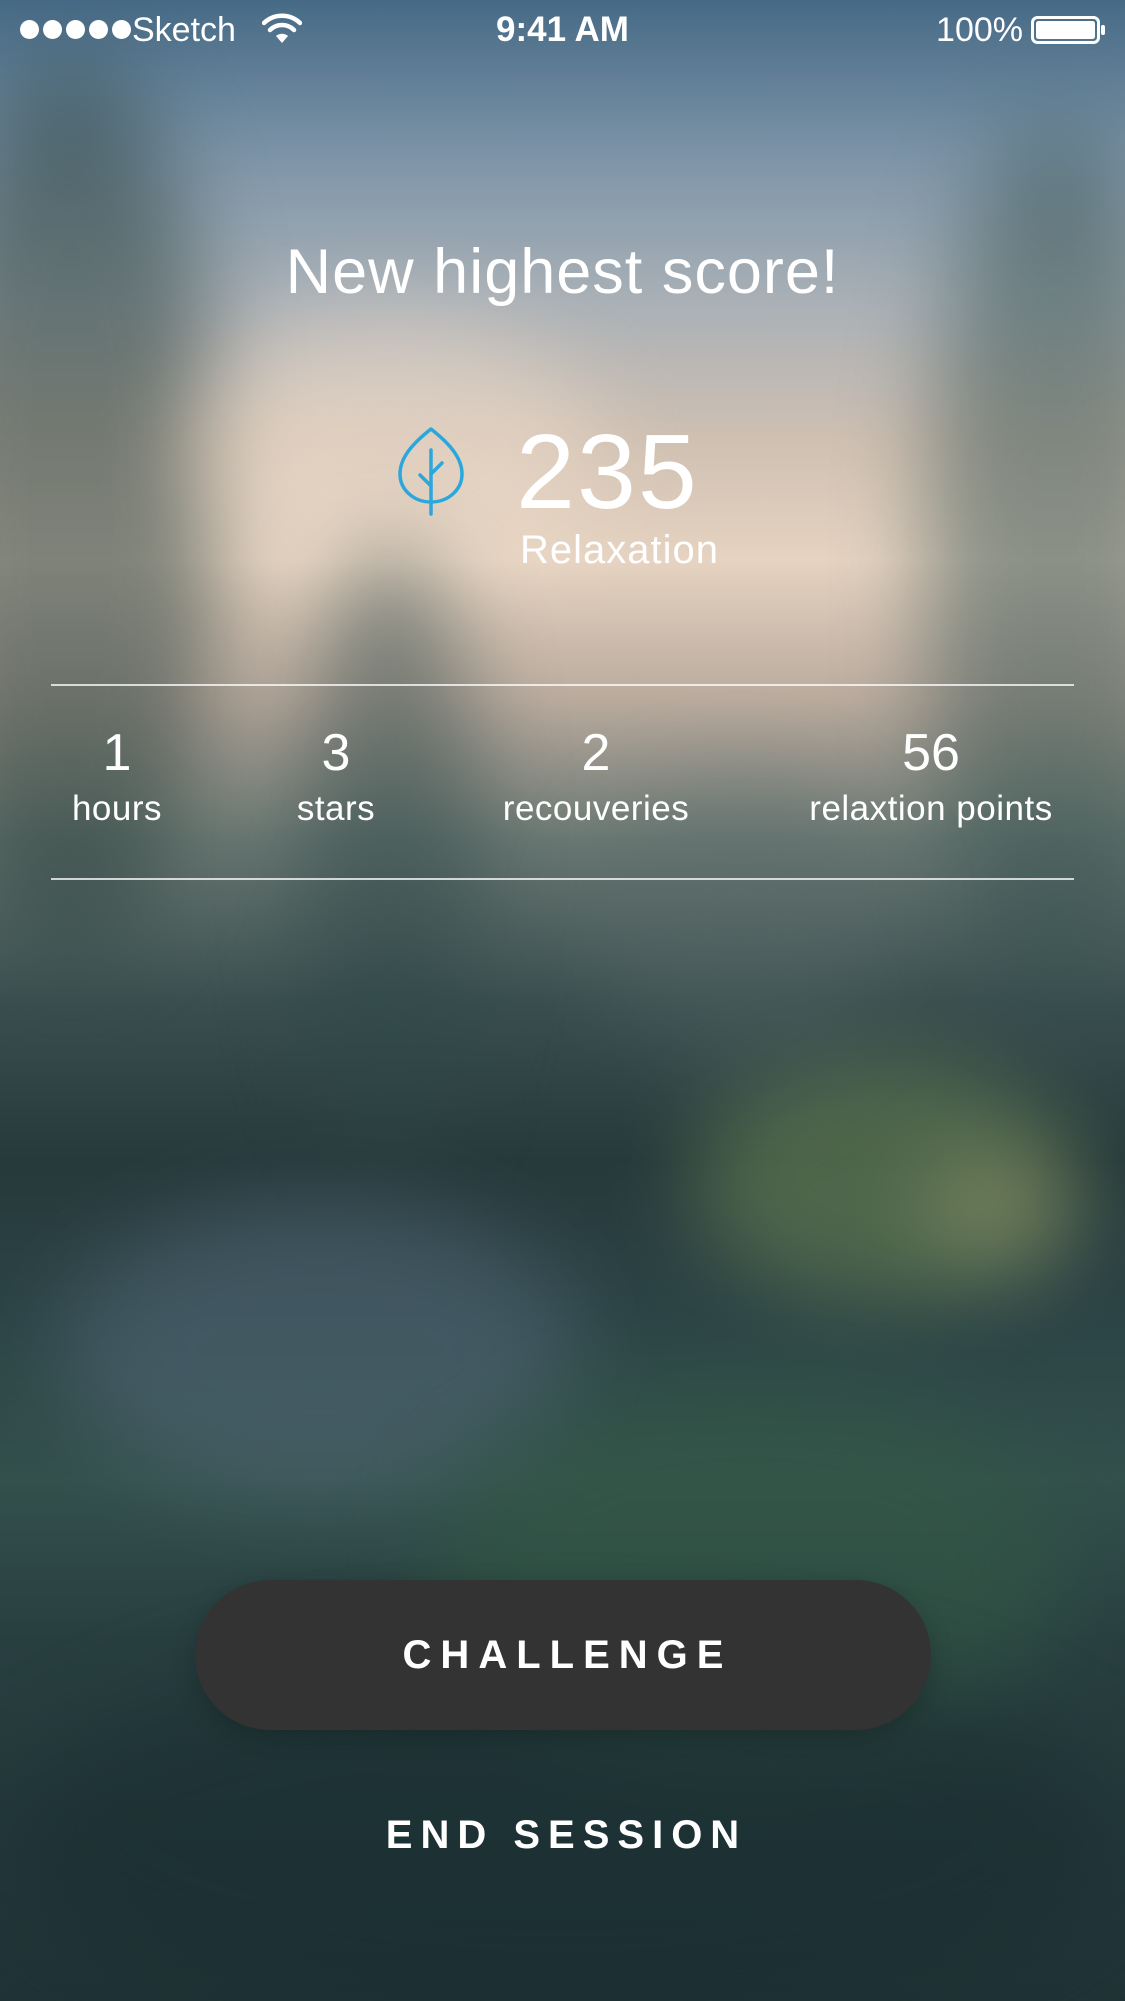 The image size is (1125, 2001). I want to click on stat-hours: 1 hours, so click(117, 776).